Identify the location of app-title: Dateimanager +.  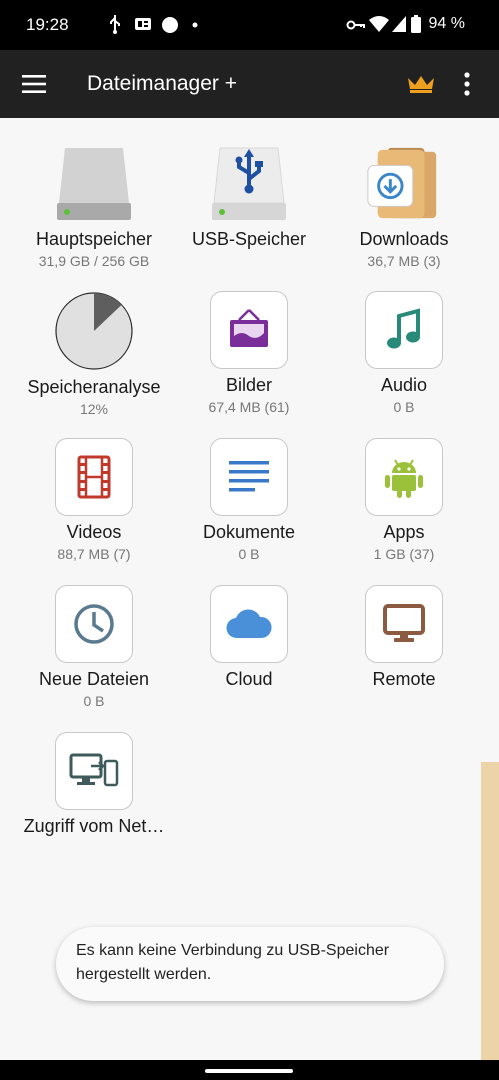
(162, 83).